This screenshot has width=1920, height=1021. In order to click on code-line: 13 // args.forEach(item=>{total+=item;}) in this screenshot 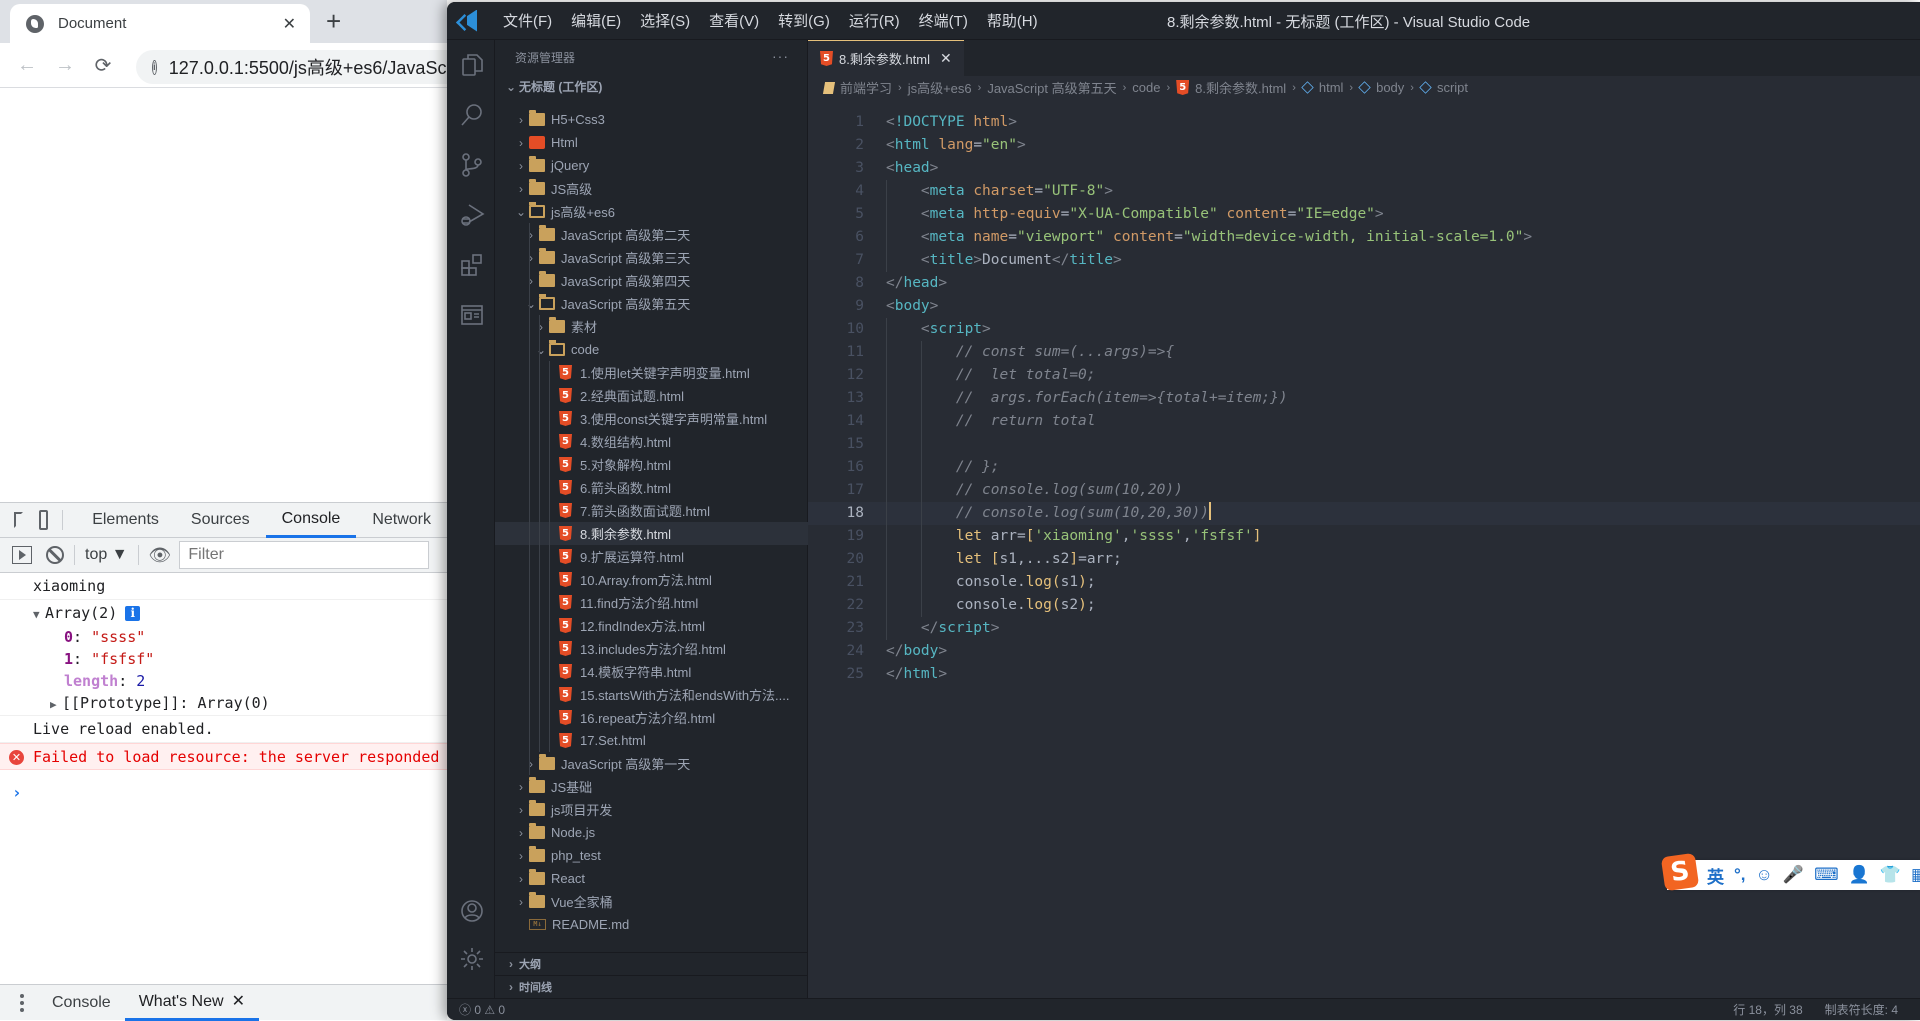, I will do `click(1364, 398)`.